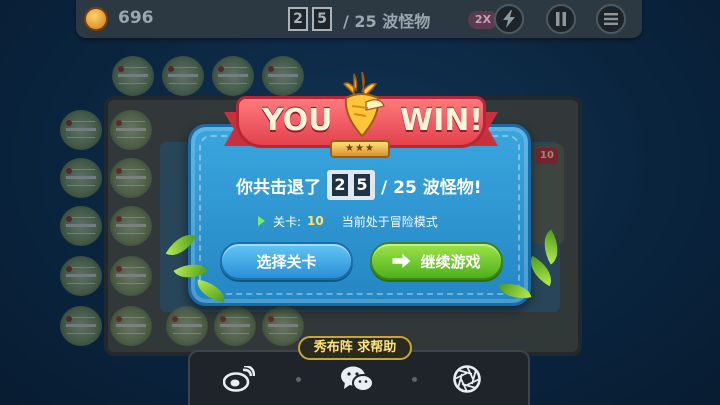  What do you see at coordinates (278, 187) in the screenshot?
I see `defeated-prefix: 你共击退了` at bounding box center [278, 187].